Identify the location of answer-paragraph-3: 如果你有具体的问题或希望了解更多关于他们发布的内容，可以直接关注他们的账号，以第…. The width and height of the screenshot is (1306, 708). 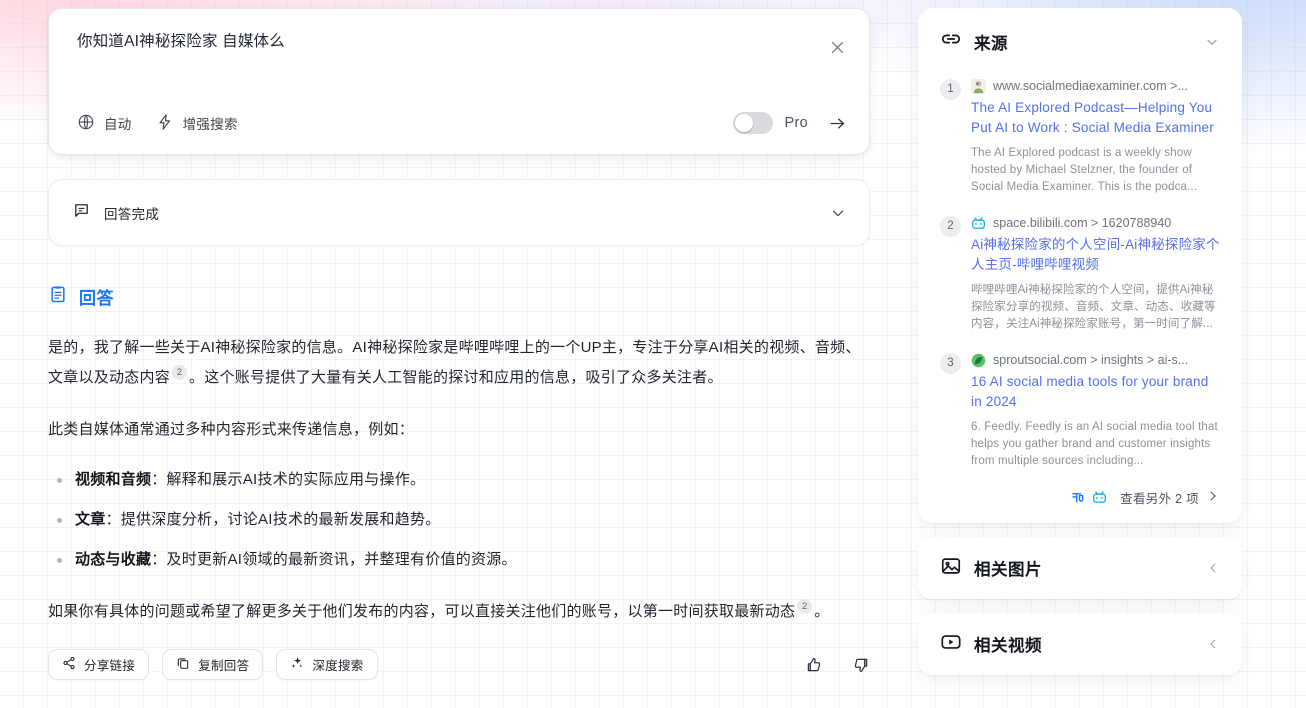
(459, 612).